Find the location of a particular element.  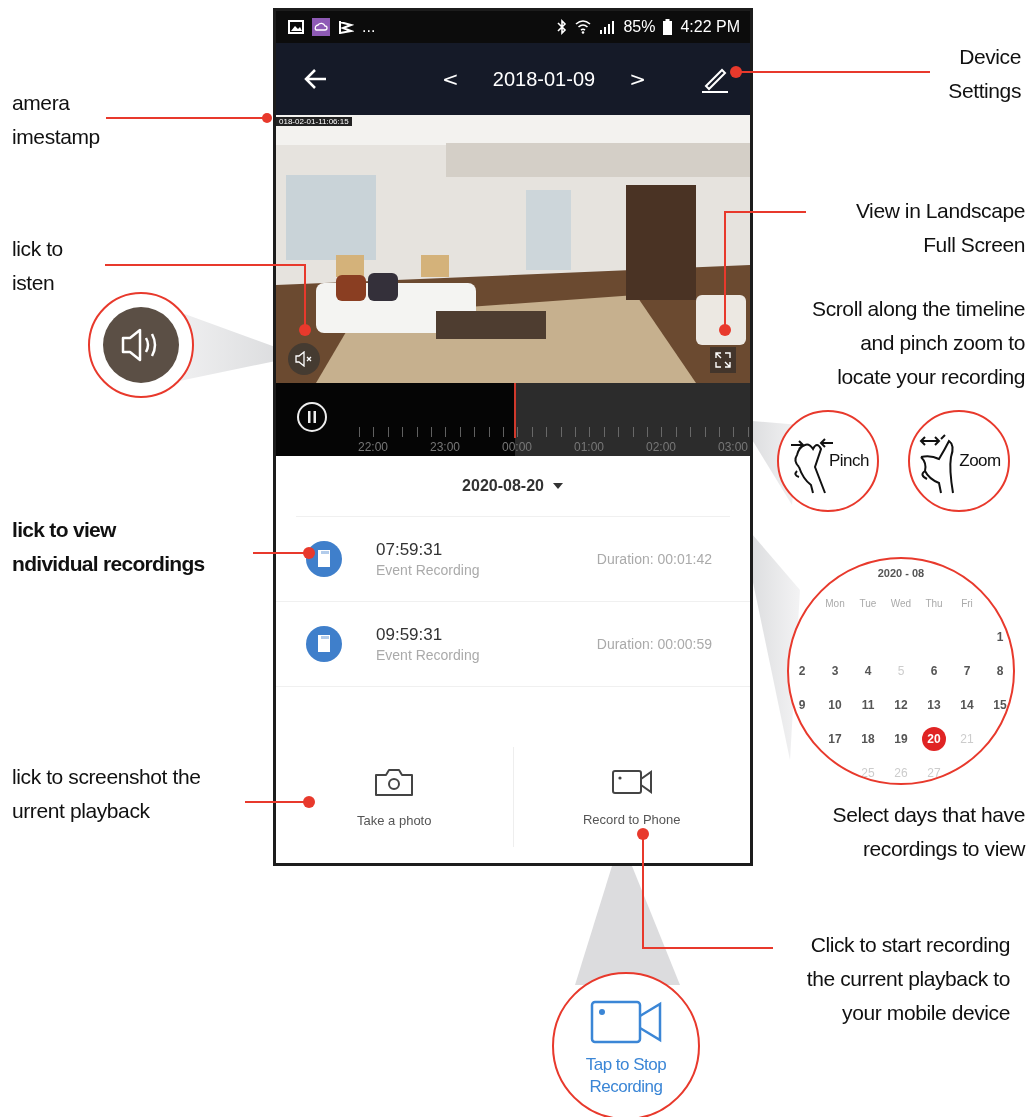

recording-row: 07:59:31 Event Recording Duration: 00:01:42 is located at coordinates (513, 559).